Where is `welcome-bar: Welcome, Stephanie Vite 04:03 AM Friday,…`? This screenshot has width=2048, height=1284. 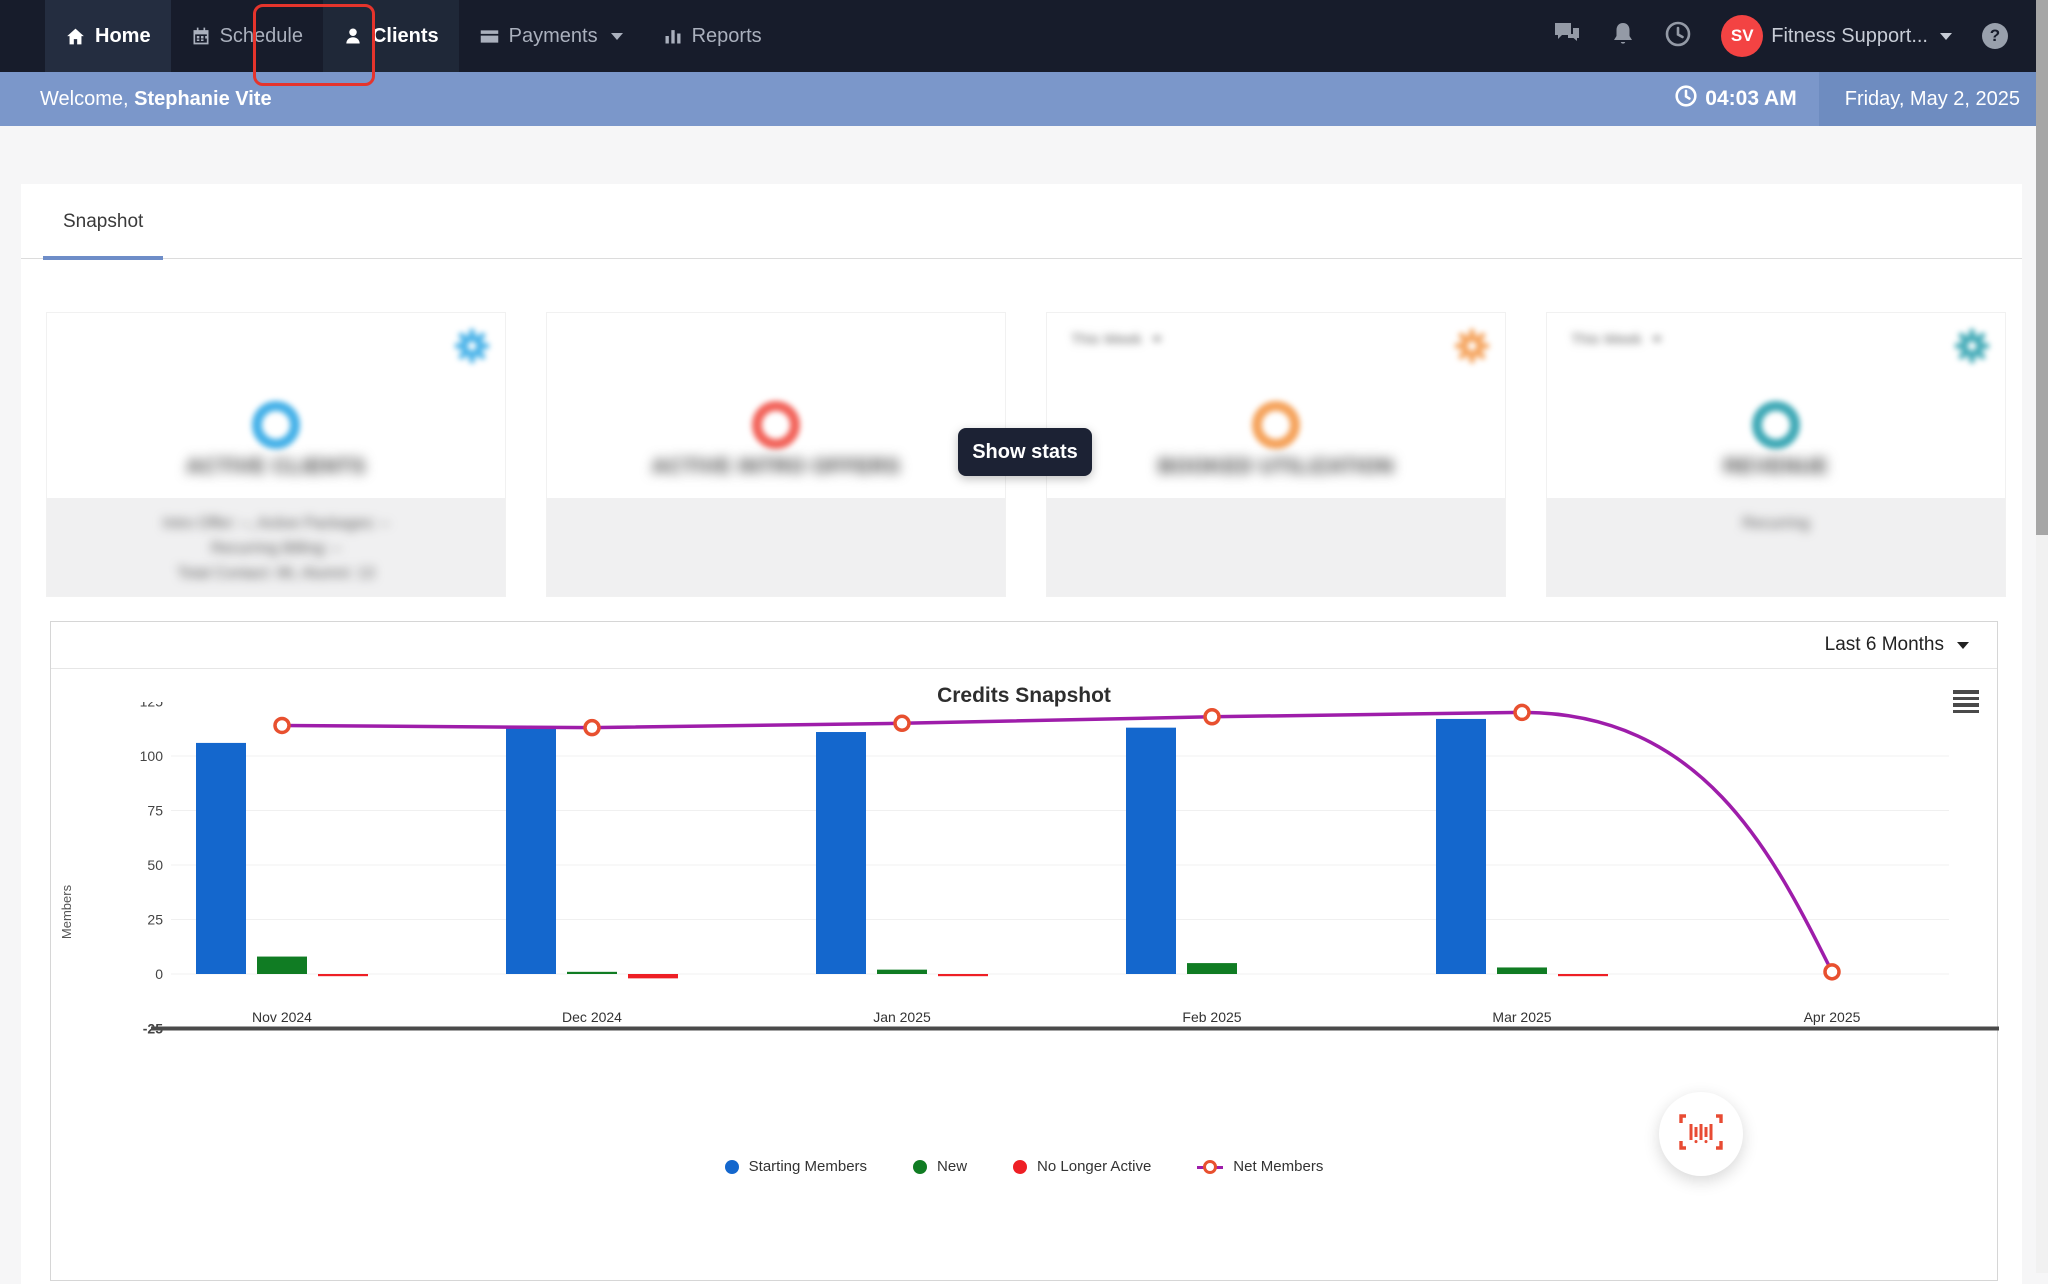 welcome-bar: Welcome, Stephanie Vite 04:03 AM Friday,… is located at coordinates (1024, 99).